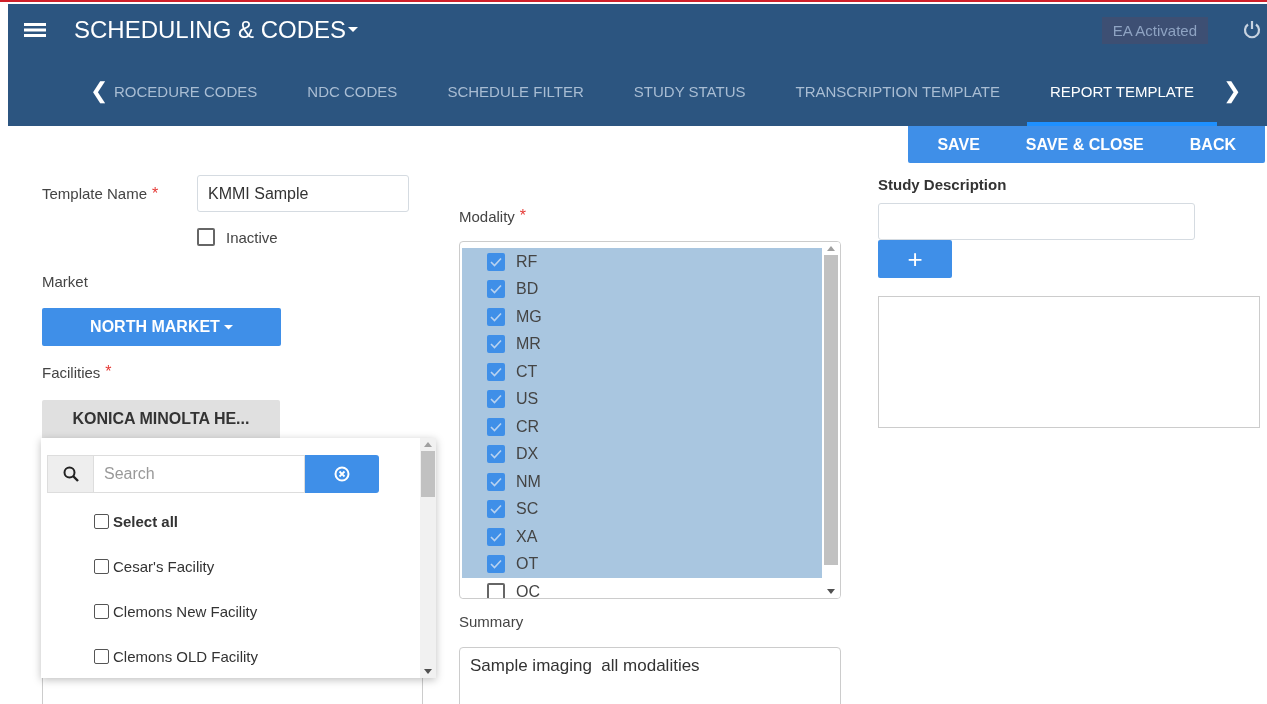  I want to click on modality-option: BD, so click(642, 289).